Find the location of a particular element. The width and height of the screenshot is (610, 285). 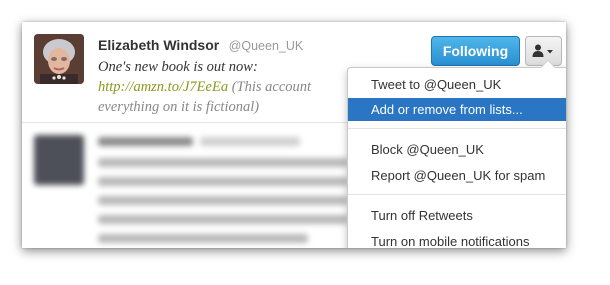

author-handle: @Queen_UK is located at coordinates (266, 46).